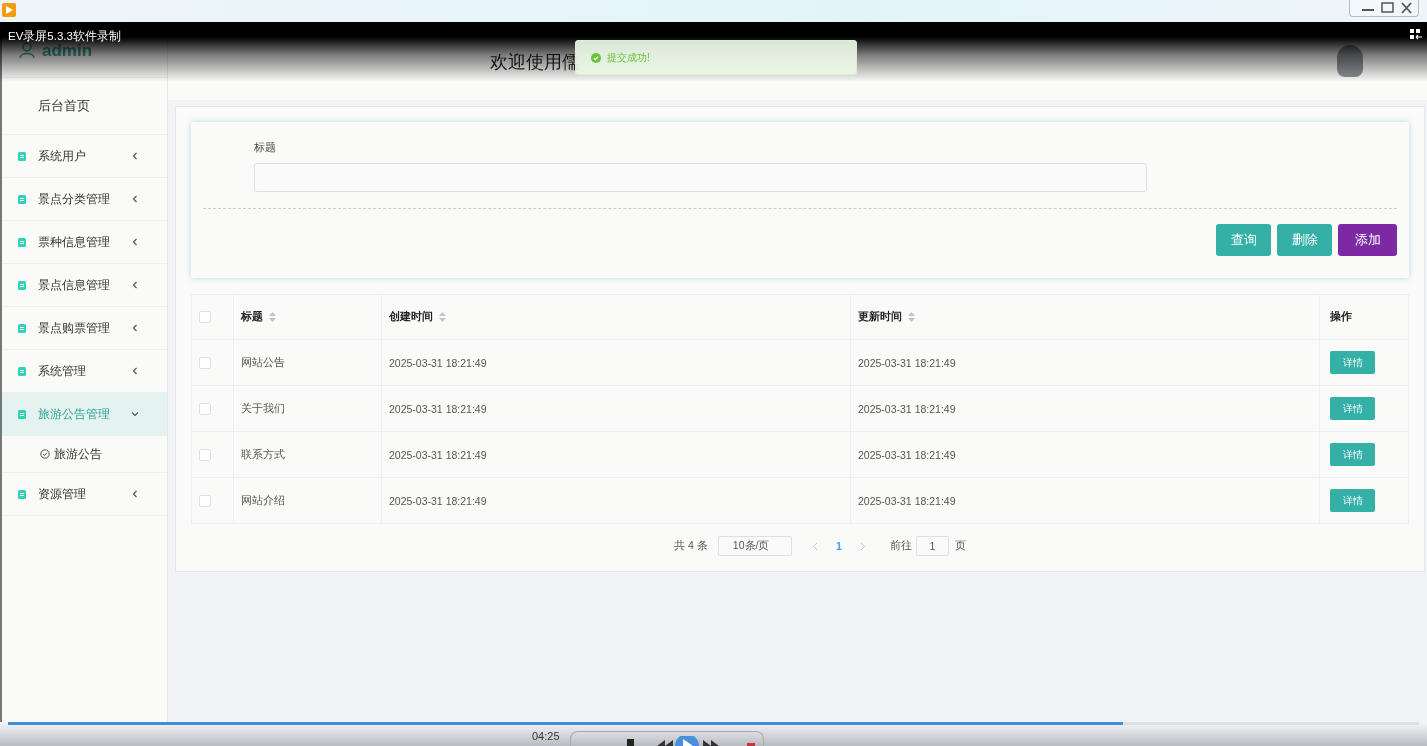 The width and height of the screenshot is (1427, 746). Describe the element at coordinates (814, 546) in the screenshot. I see `prev-page-icon` at that location.